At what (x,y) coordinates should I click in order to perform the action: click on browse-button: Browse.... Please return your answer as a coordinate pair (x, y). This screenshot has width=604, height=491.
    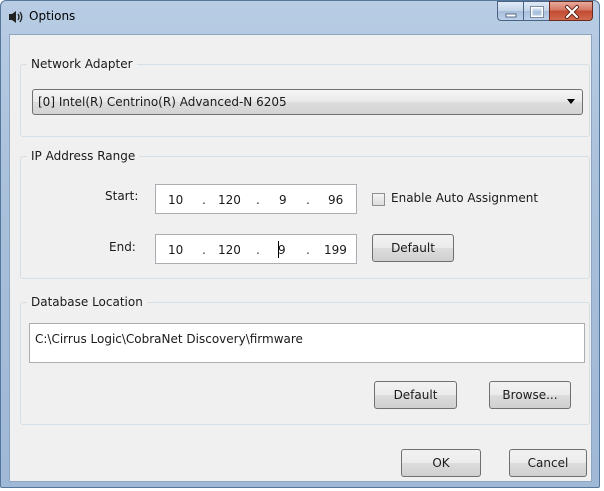
    Looking at the image, I should click on (530, 395).